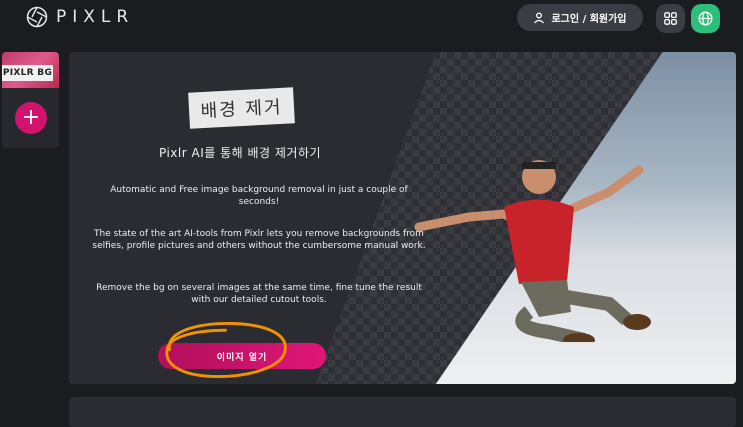  What do you see at coordinates (241, 108) in the screenshot?
I see `page-title: 배경 제거` at bounding box center [241, 108].